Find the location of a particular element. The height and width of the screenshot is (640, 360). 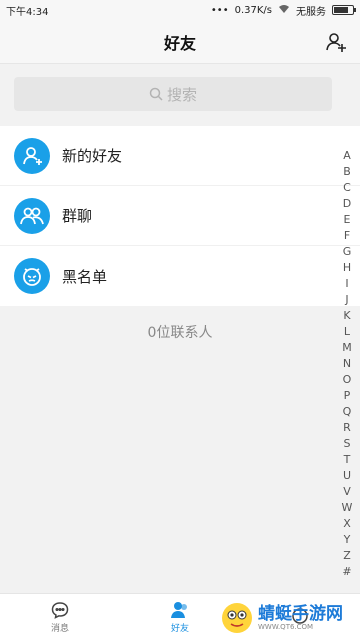

message-icon is located at coordinates (60, 610).